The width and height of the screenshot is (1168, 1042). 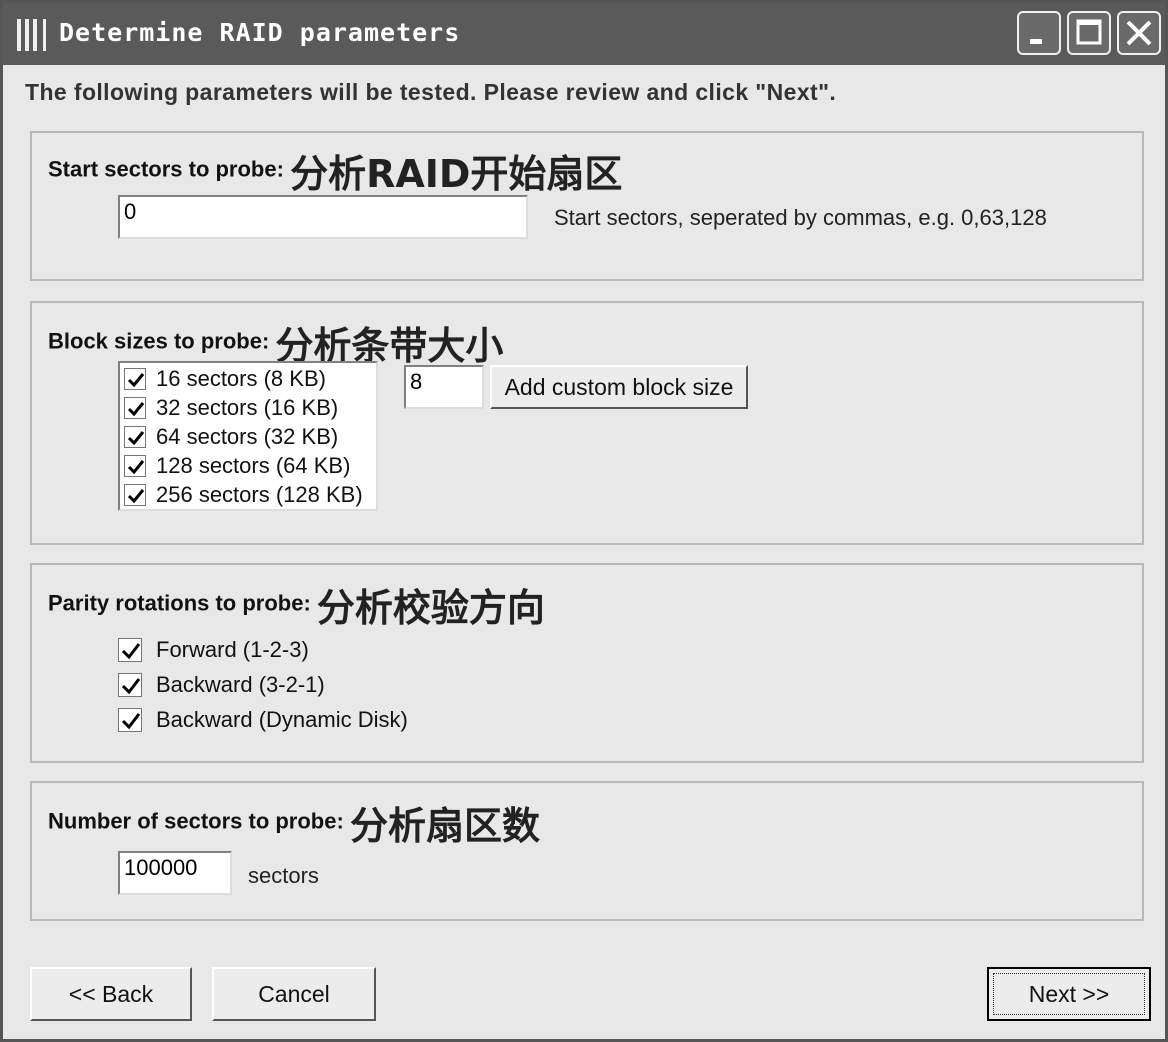 I want to click on num-sectors-label-cn: 分析扇区数, so click(x=444, y=826).